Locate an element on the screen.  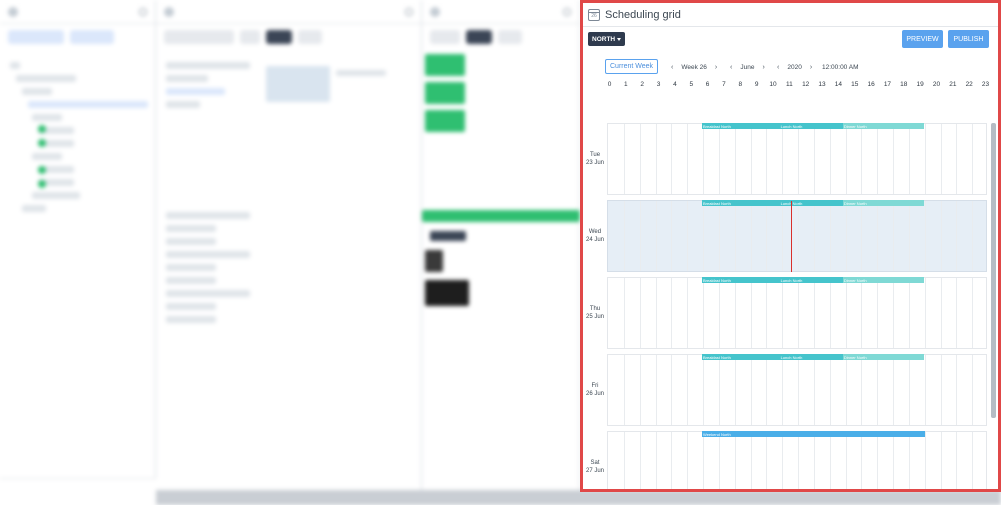
day-weekday: Fri is located at coordinates (595, 386).